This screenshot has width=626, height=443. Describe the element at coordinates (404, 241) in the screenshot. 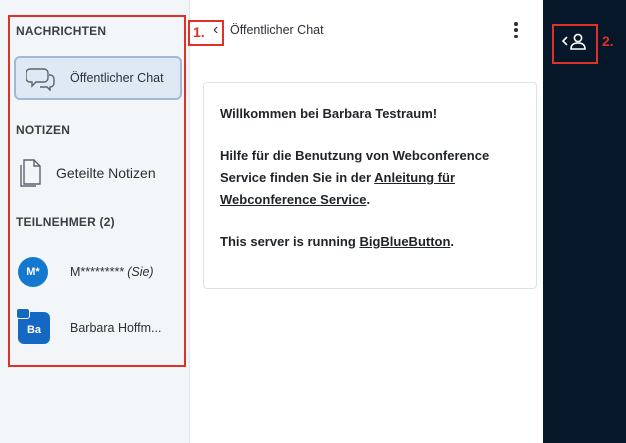

I see `server-link: BigBlueButton` at that location.